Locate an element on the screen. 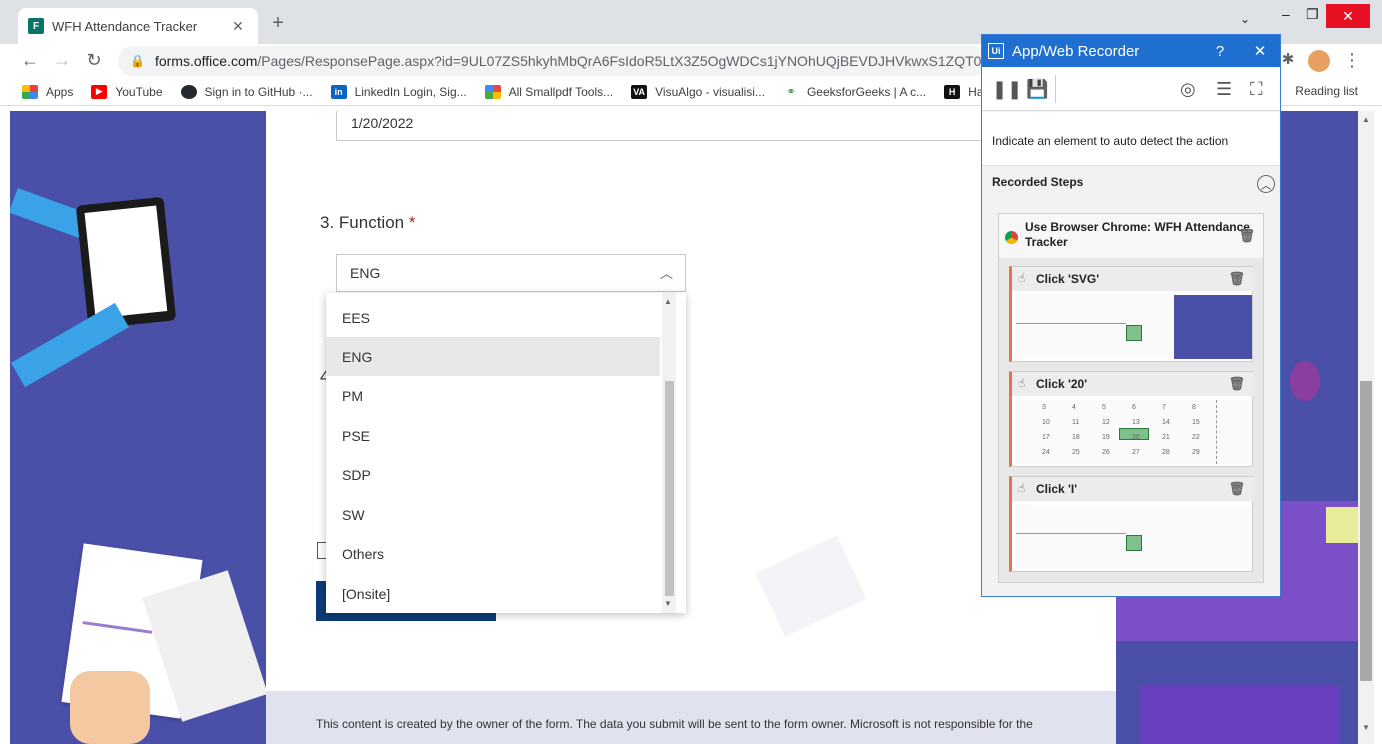  restore-button: ❐ is located at coordinates (1312, 14).